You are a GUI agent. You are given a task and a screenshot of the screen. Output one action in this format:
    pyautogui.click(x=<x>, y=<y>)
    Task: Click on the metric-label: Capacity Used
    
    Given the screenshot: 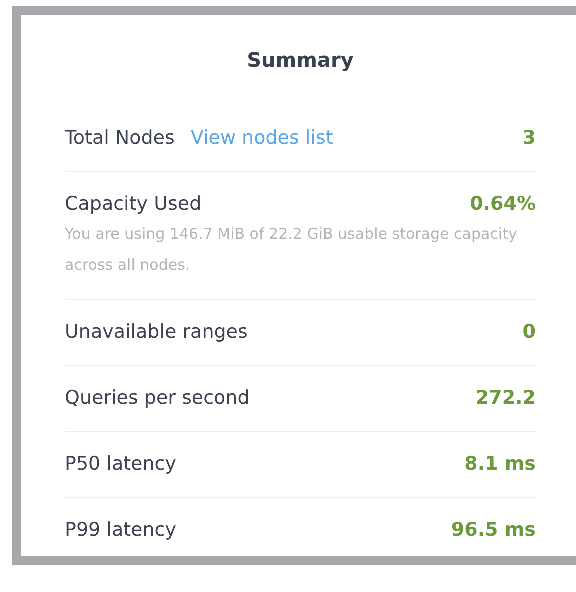 What is the action you would take?
    pyautogui.click(x=133, y=204)
    